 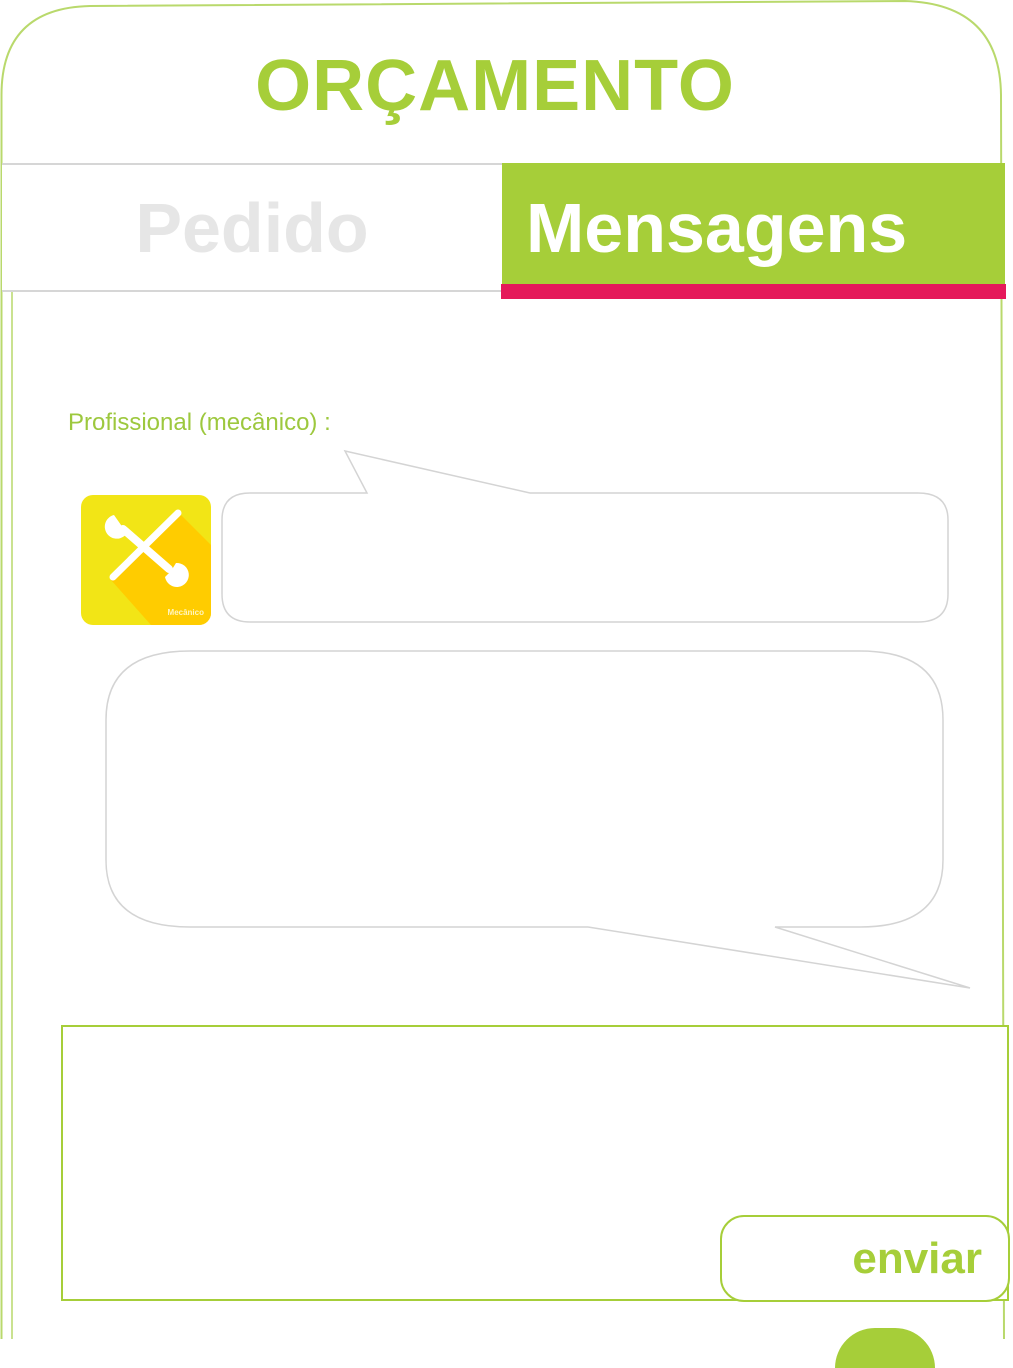 I want to click on tab-pedido-label: Pedido, so click(x=252, y=227).